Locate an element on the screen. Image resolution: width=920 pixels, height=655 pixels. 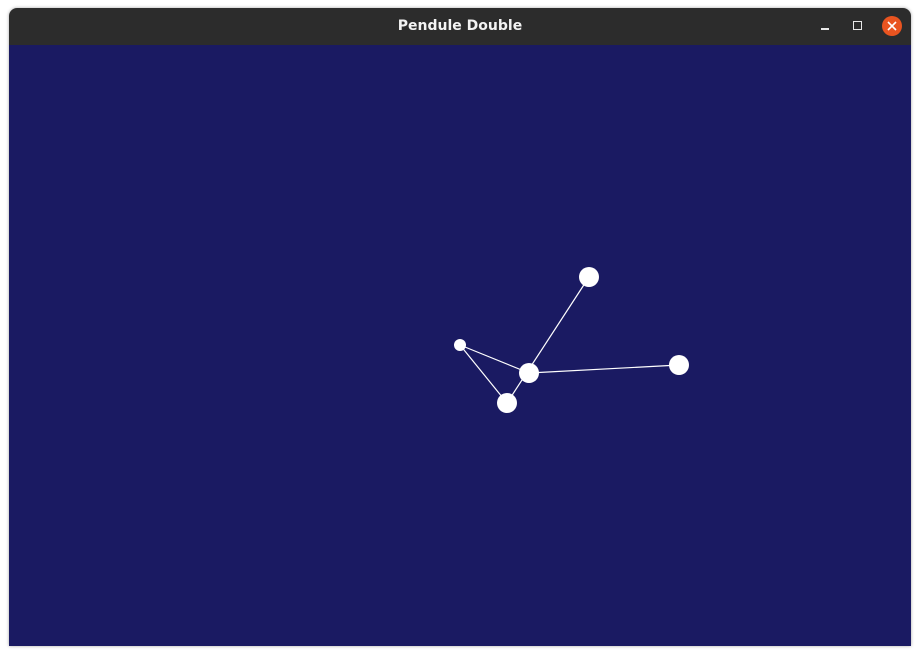
pivot-point is located at coordinates (460, 345).